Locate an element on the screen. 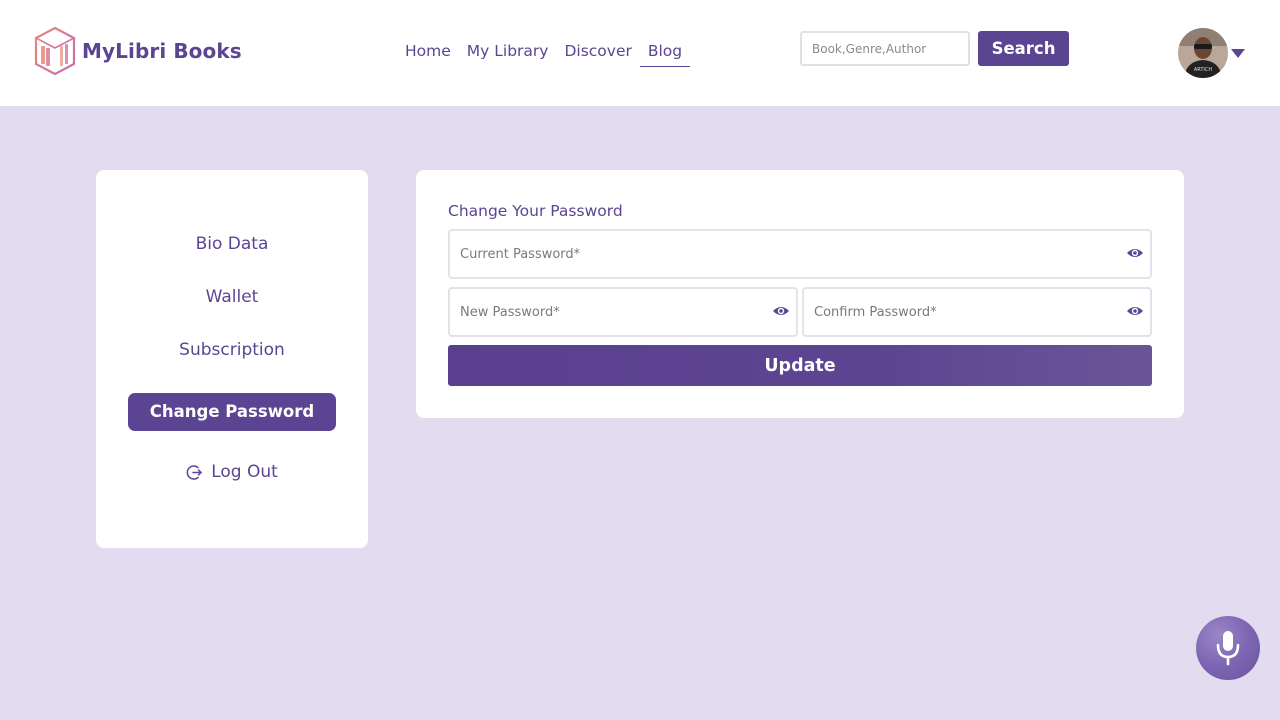 The height and width of the screenshot is (720, 1280). logout-icon is located at coordinates (194, 472).